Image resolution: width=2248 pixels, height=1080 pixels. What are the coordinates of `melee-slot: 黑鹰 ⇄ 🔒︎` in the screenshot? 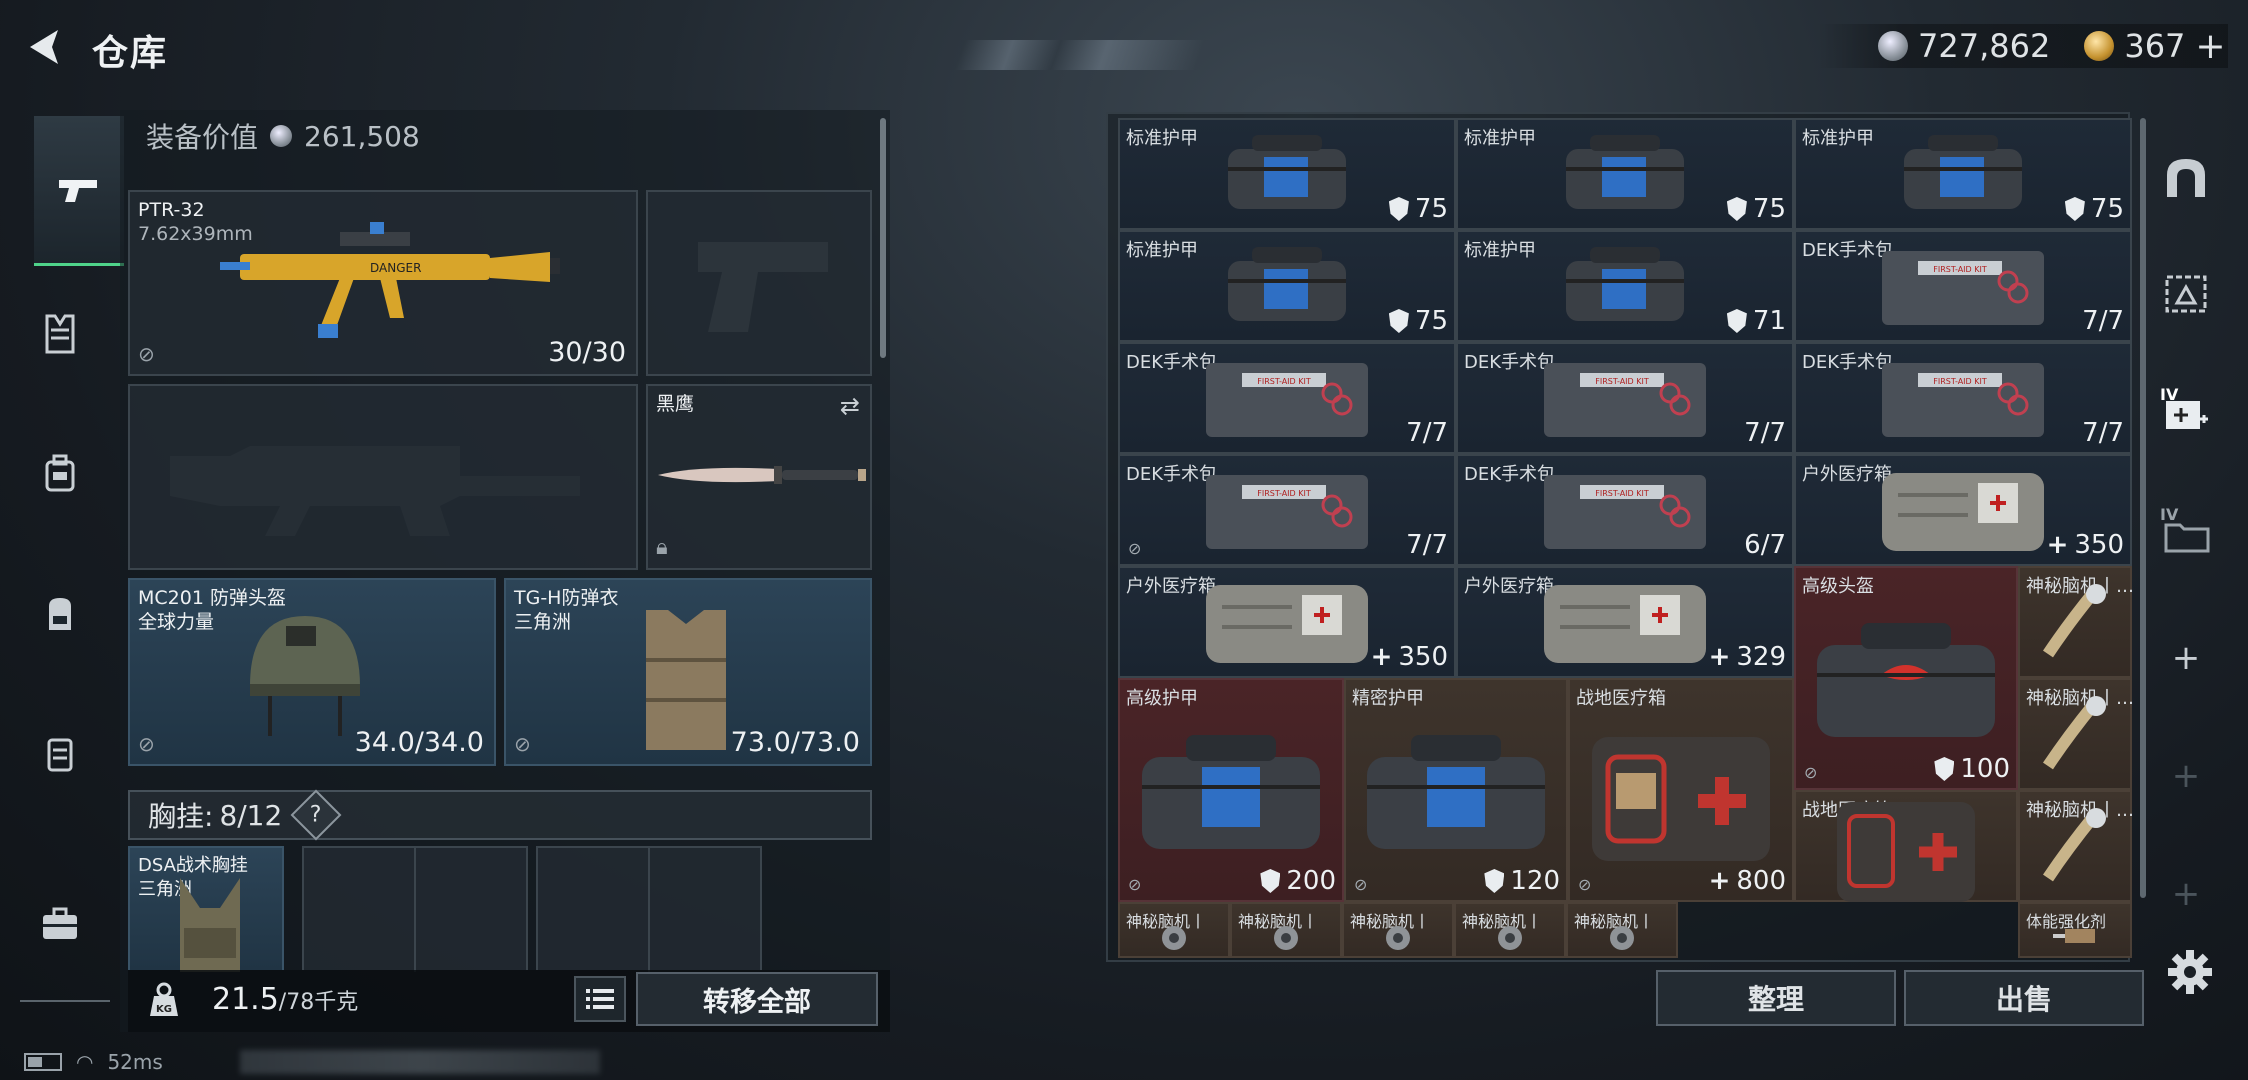 It's located at (759, 477).